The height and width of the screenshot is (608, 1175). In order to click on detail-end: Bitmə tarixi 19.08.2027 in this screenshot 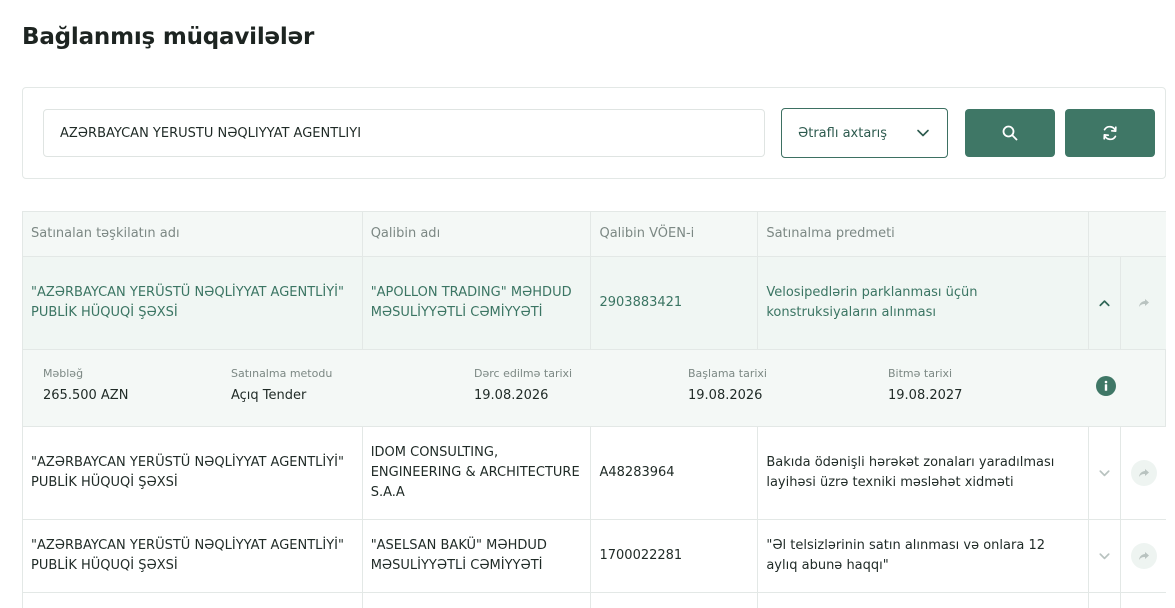, I will do `click(925, 385)`.